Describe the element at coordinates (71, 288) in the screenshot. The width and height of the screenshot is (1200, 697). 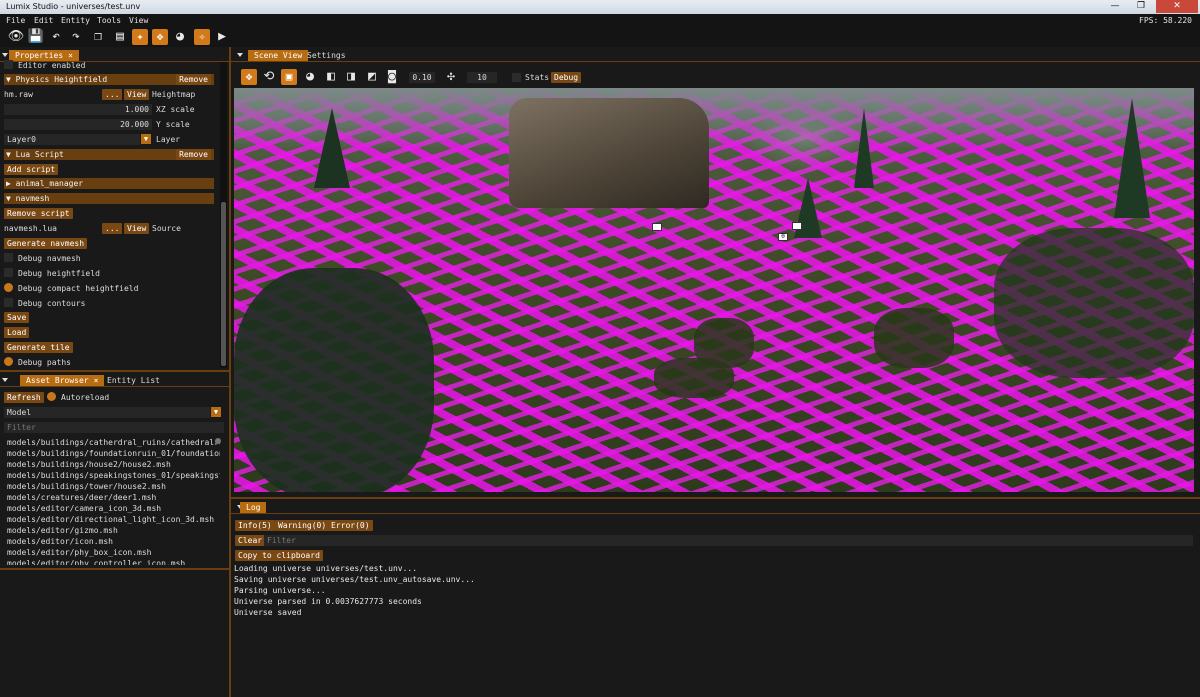
I see `debug-compact-row: Debug compact heightfield` at that location.